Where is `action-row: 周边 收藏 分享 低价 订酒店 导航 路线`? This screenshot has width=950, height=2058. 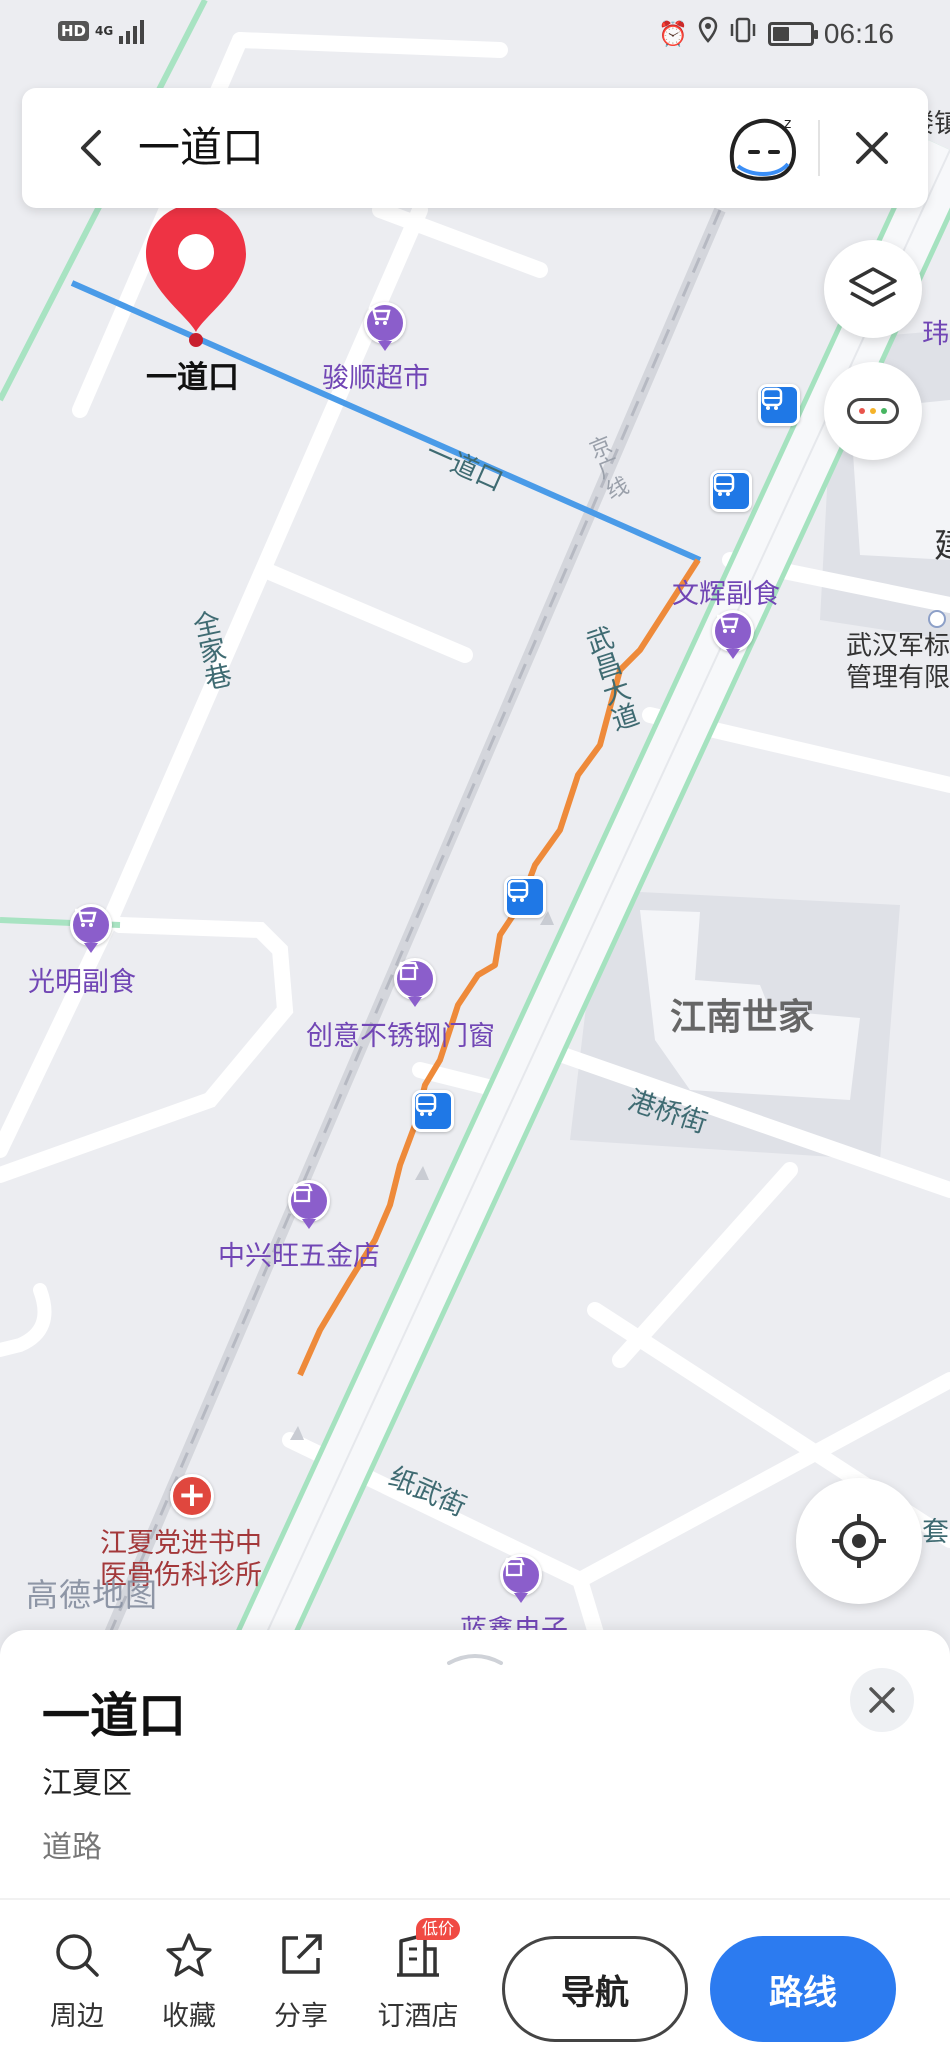
action-row: 周边 收藏 分享 低价 订酒店 导航 路线 is located at coordinates (475, 1984).